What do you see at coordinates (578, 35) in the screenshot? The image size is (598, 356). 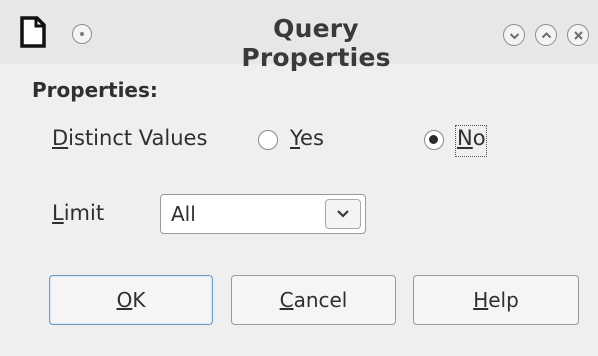 I see `close-icon` at bounding box center [578, 35].